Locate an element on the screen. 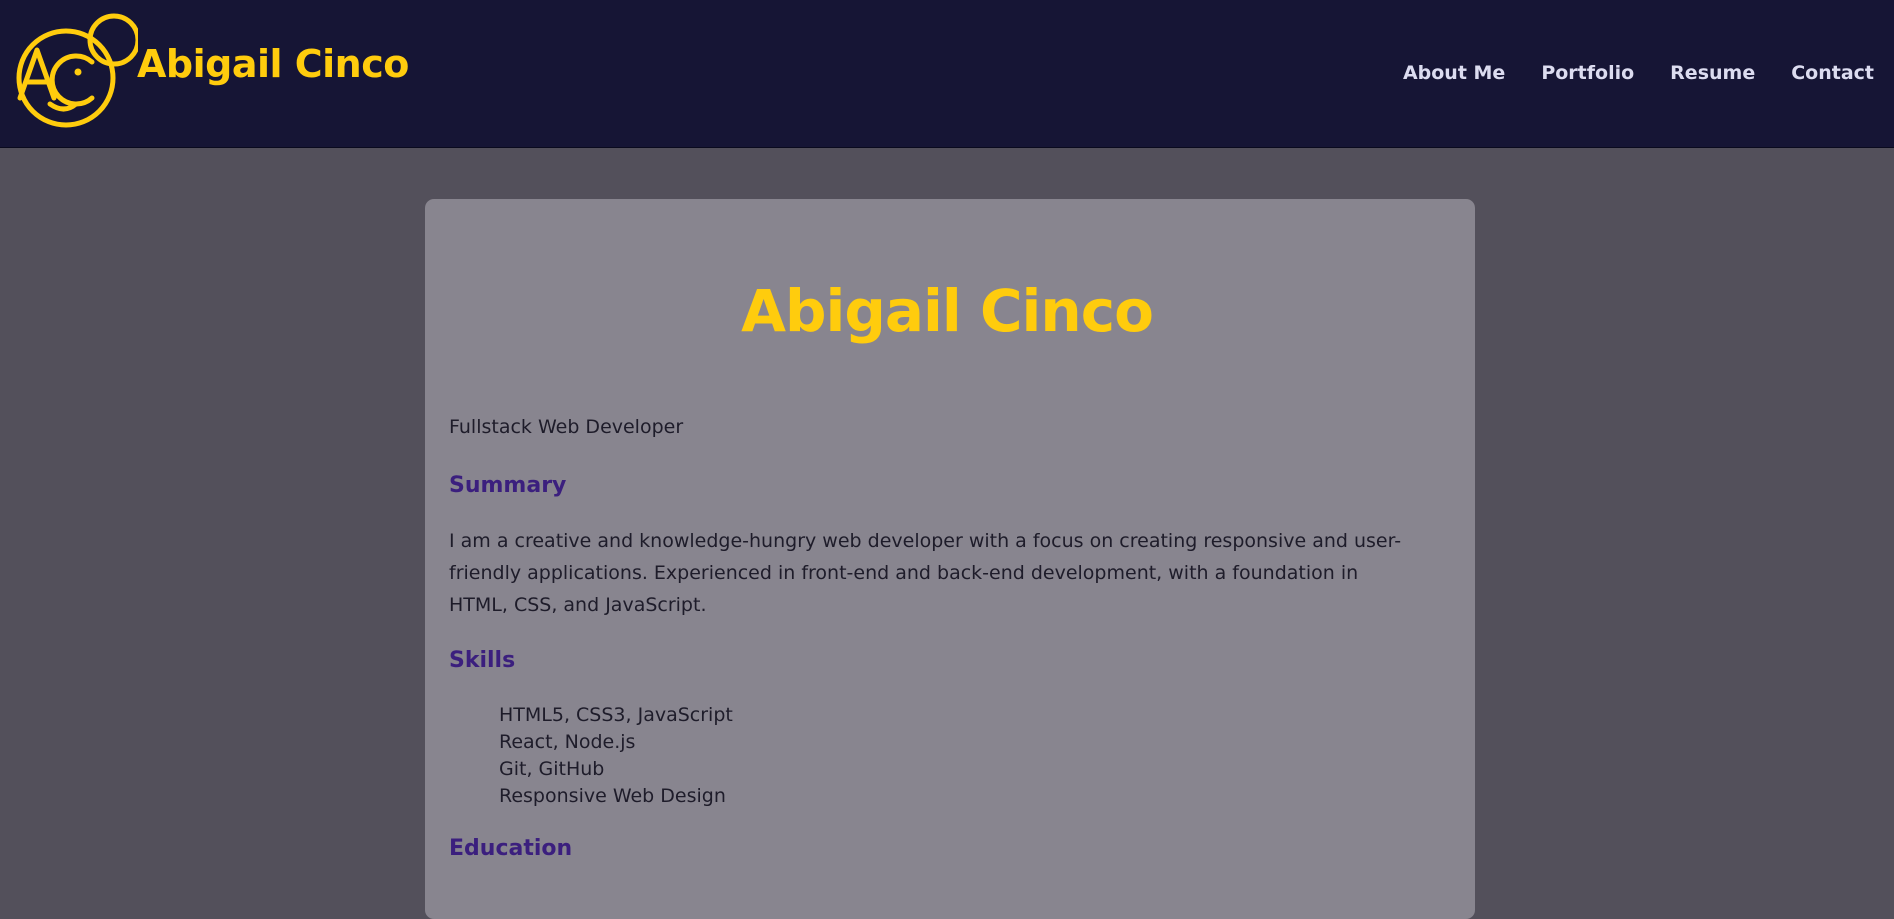 The image size is (1894, 919). nav-link-about-me: About Me is located at coordinates (1454, 73).